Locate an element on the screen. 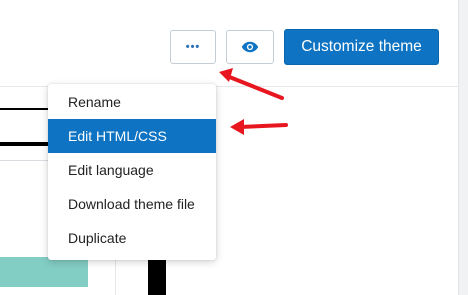  menu-item-label: Duplicate is located at coordinates (97, 238).